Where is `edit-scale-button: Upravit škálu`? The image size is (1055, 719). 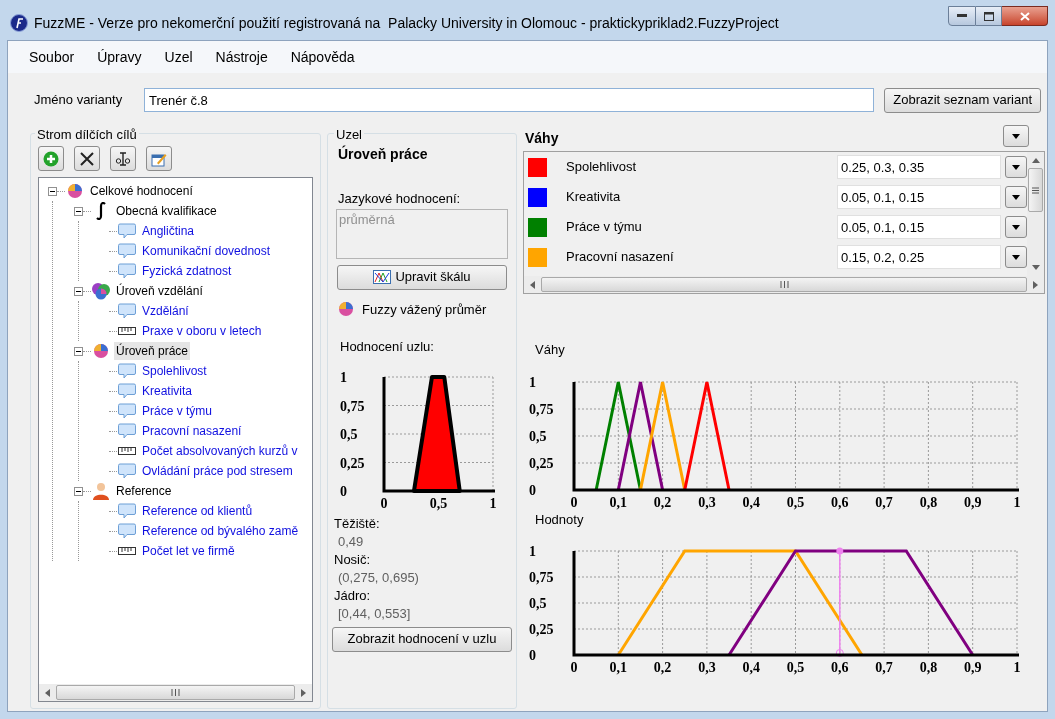
edit-scale-button: Upravit škálu is located at coordinates (422, 277).